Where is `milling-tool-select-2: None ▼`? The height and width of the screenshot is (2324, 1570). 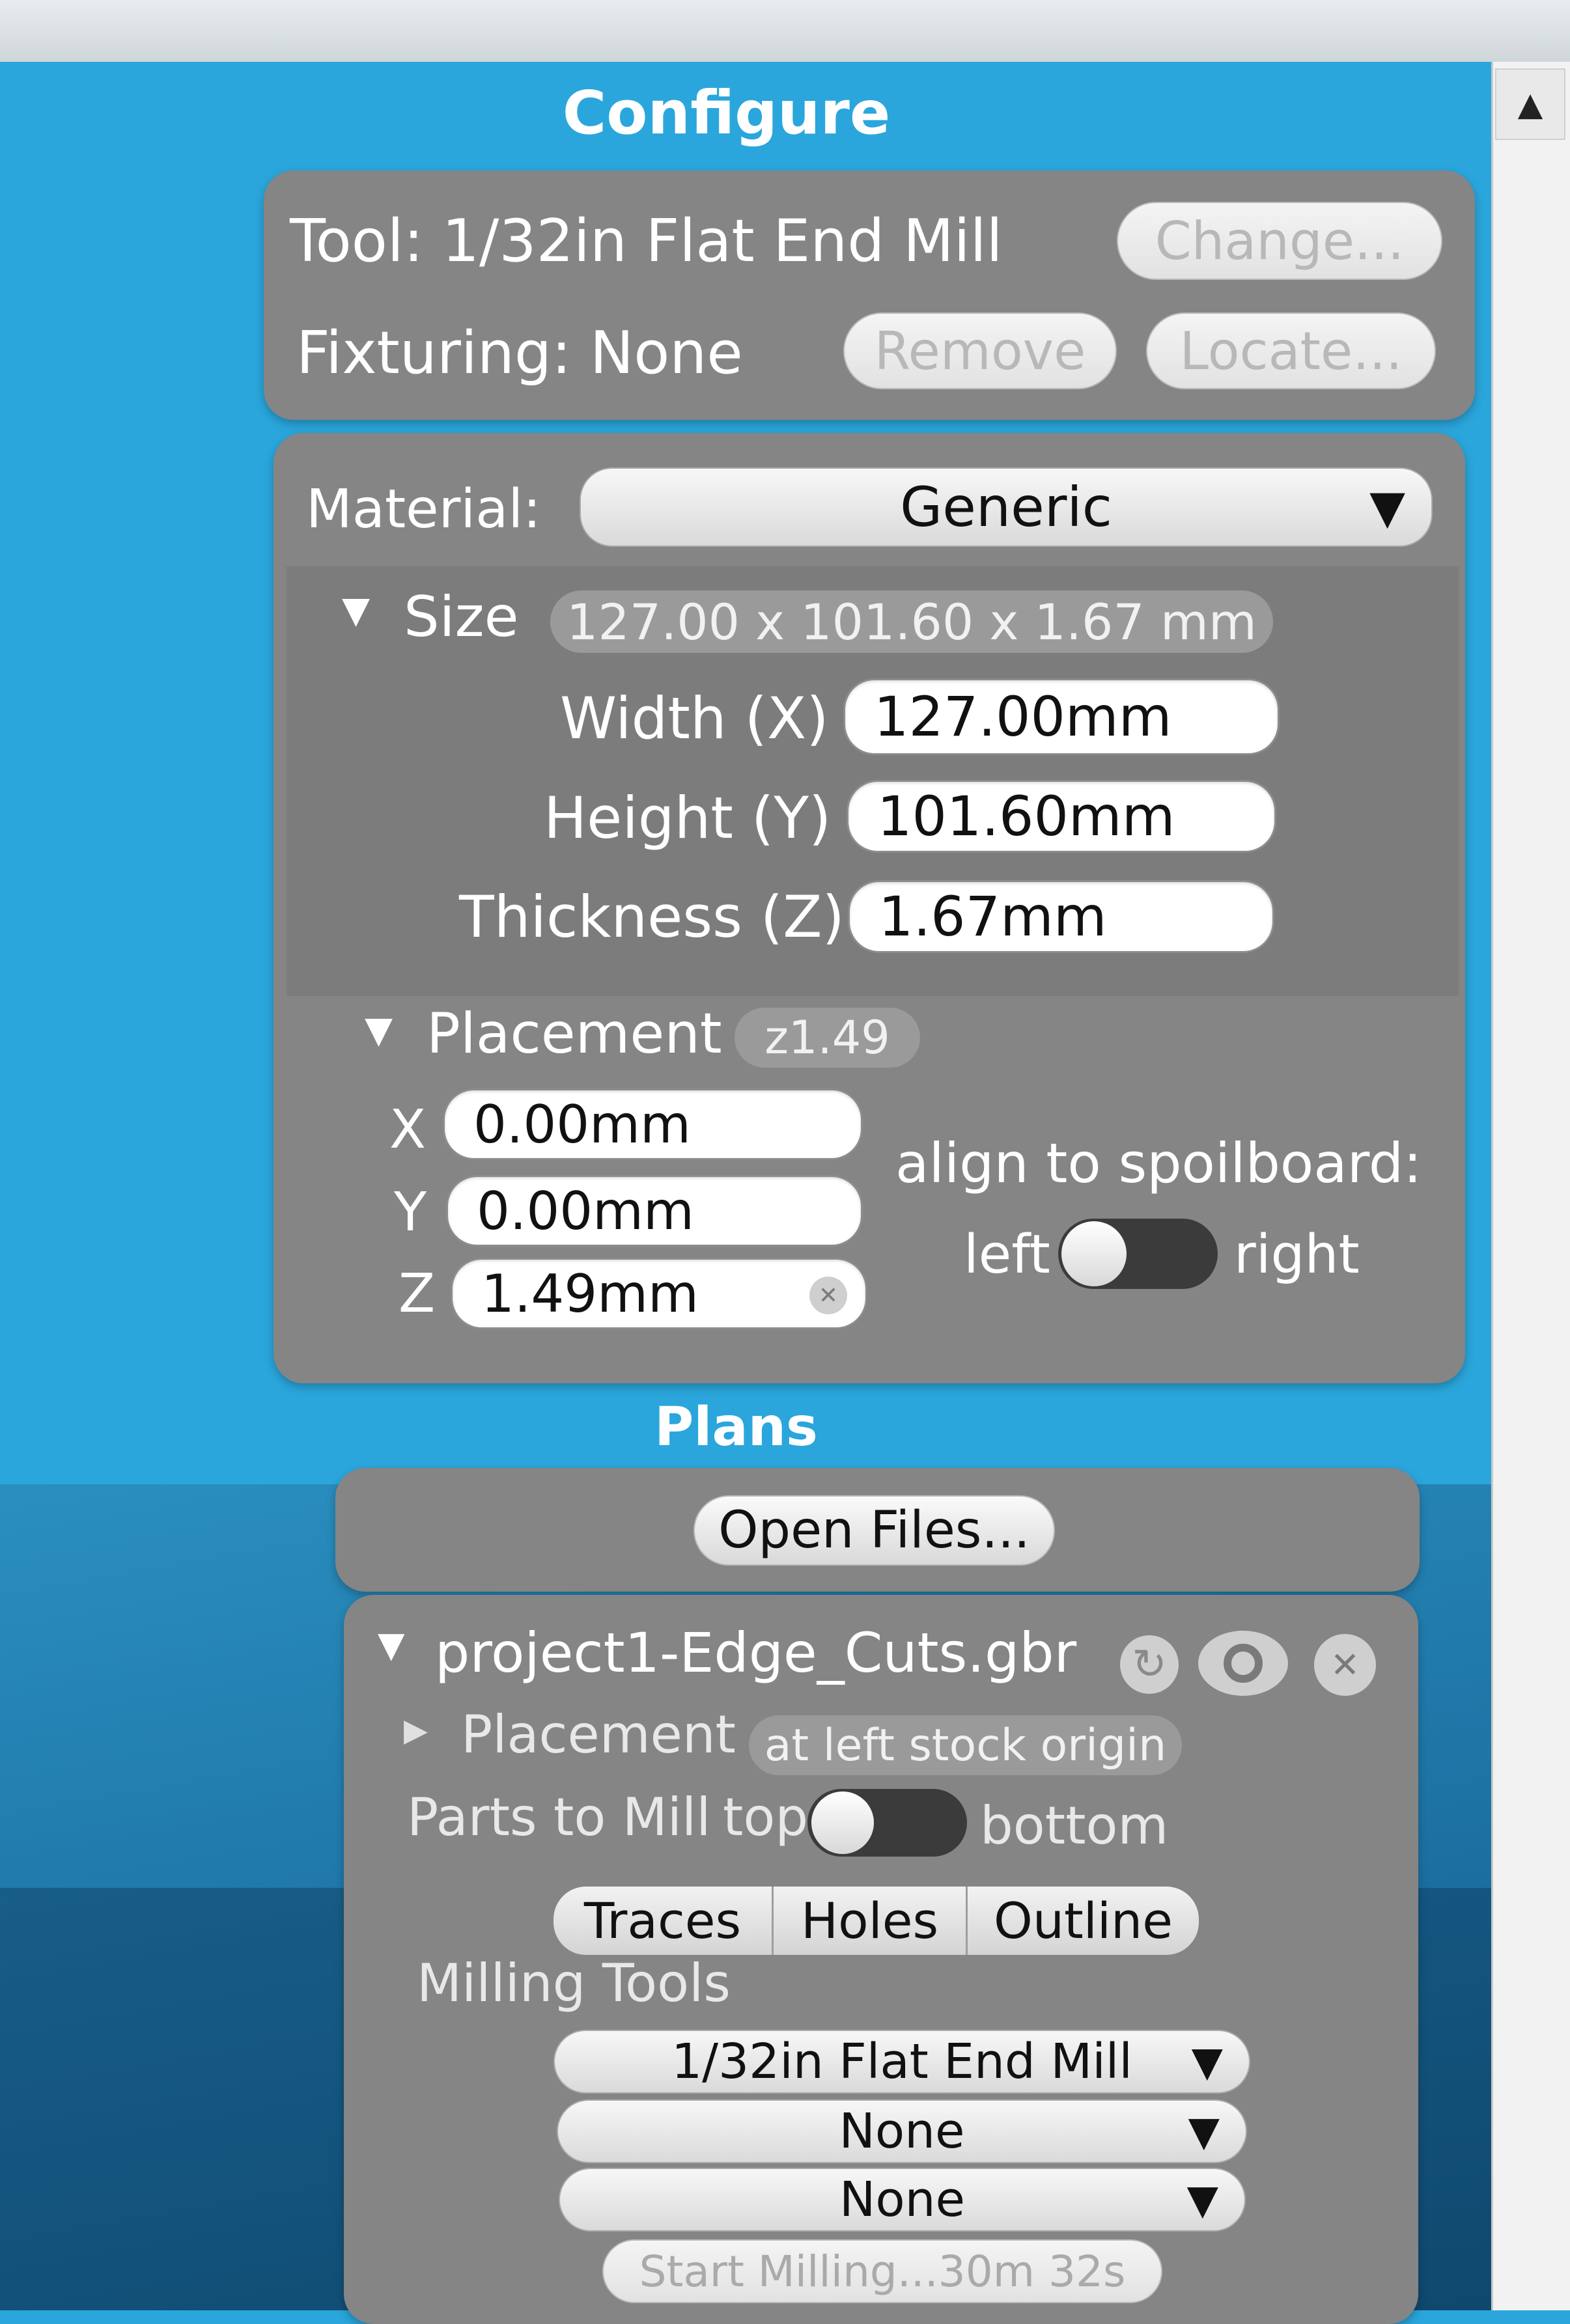
milling-tool-select-2: None ▼ is located at coordinates (902, 2131).